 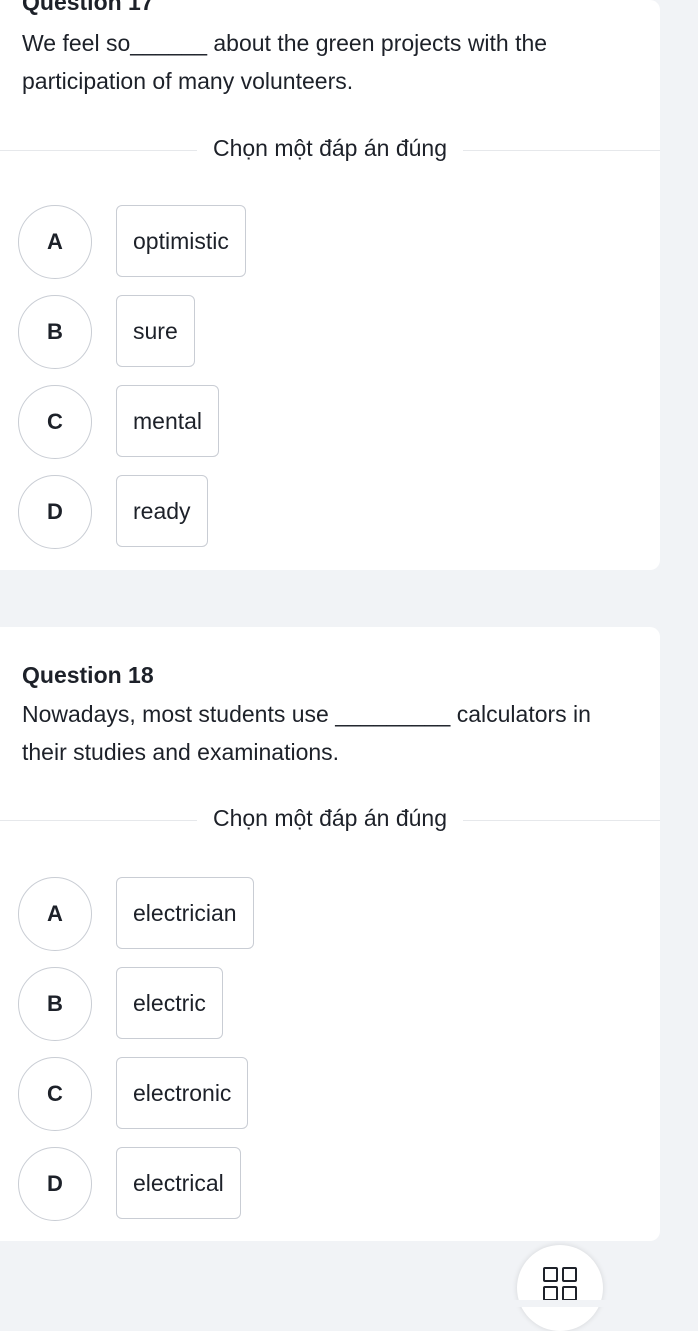 What do you see at coordinates (88, 7) in the screenshot?
I see `question-title: Question 17` at bounding box center [88, 7].